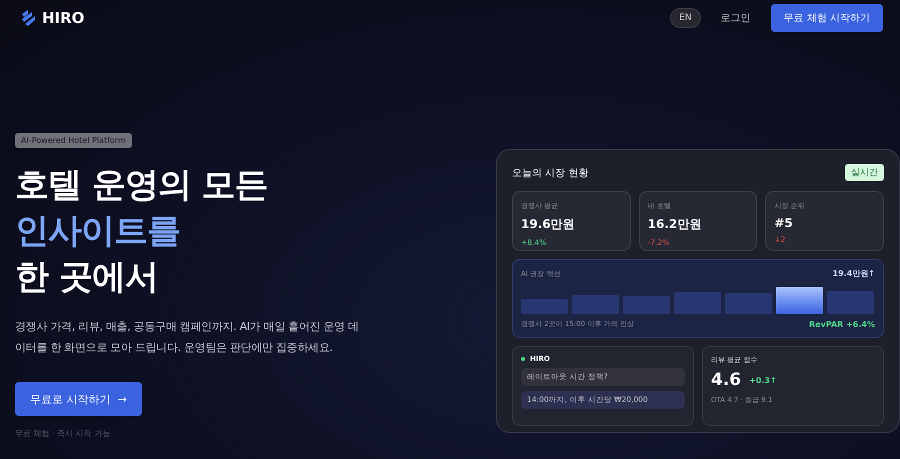 The height and width of the screenshot is (459, 900). I want to click on stat-value: #5, so click(784, 223).